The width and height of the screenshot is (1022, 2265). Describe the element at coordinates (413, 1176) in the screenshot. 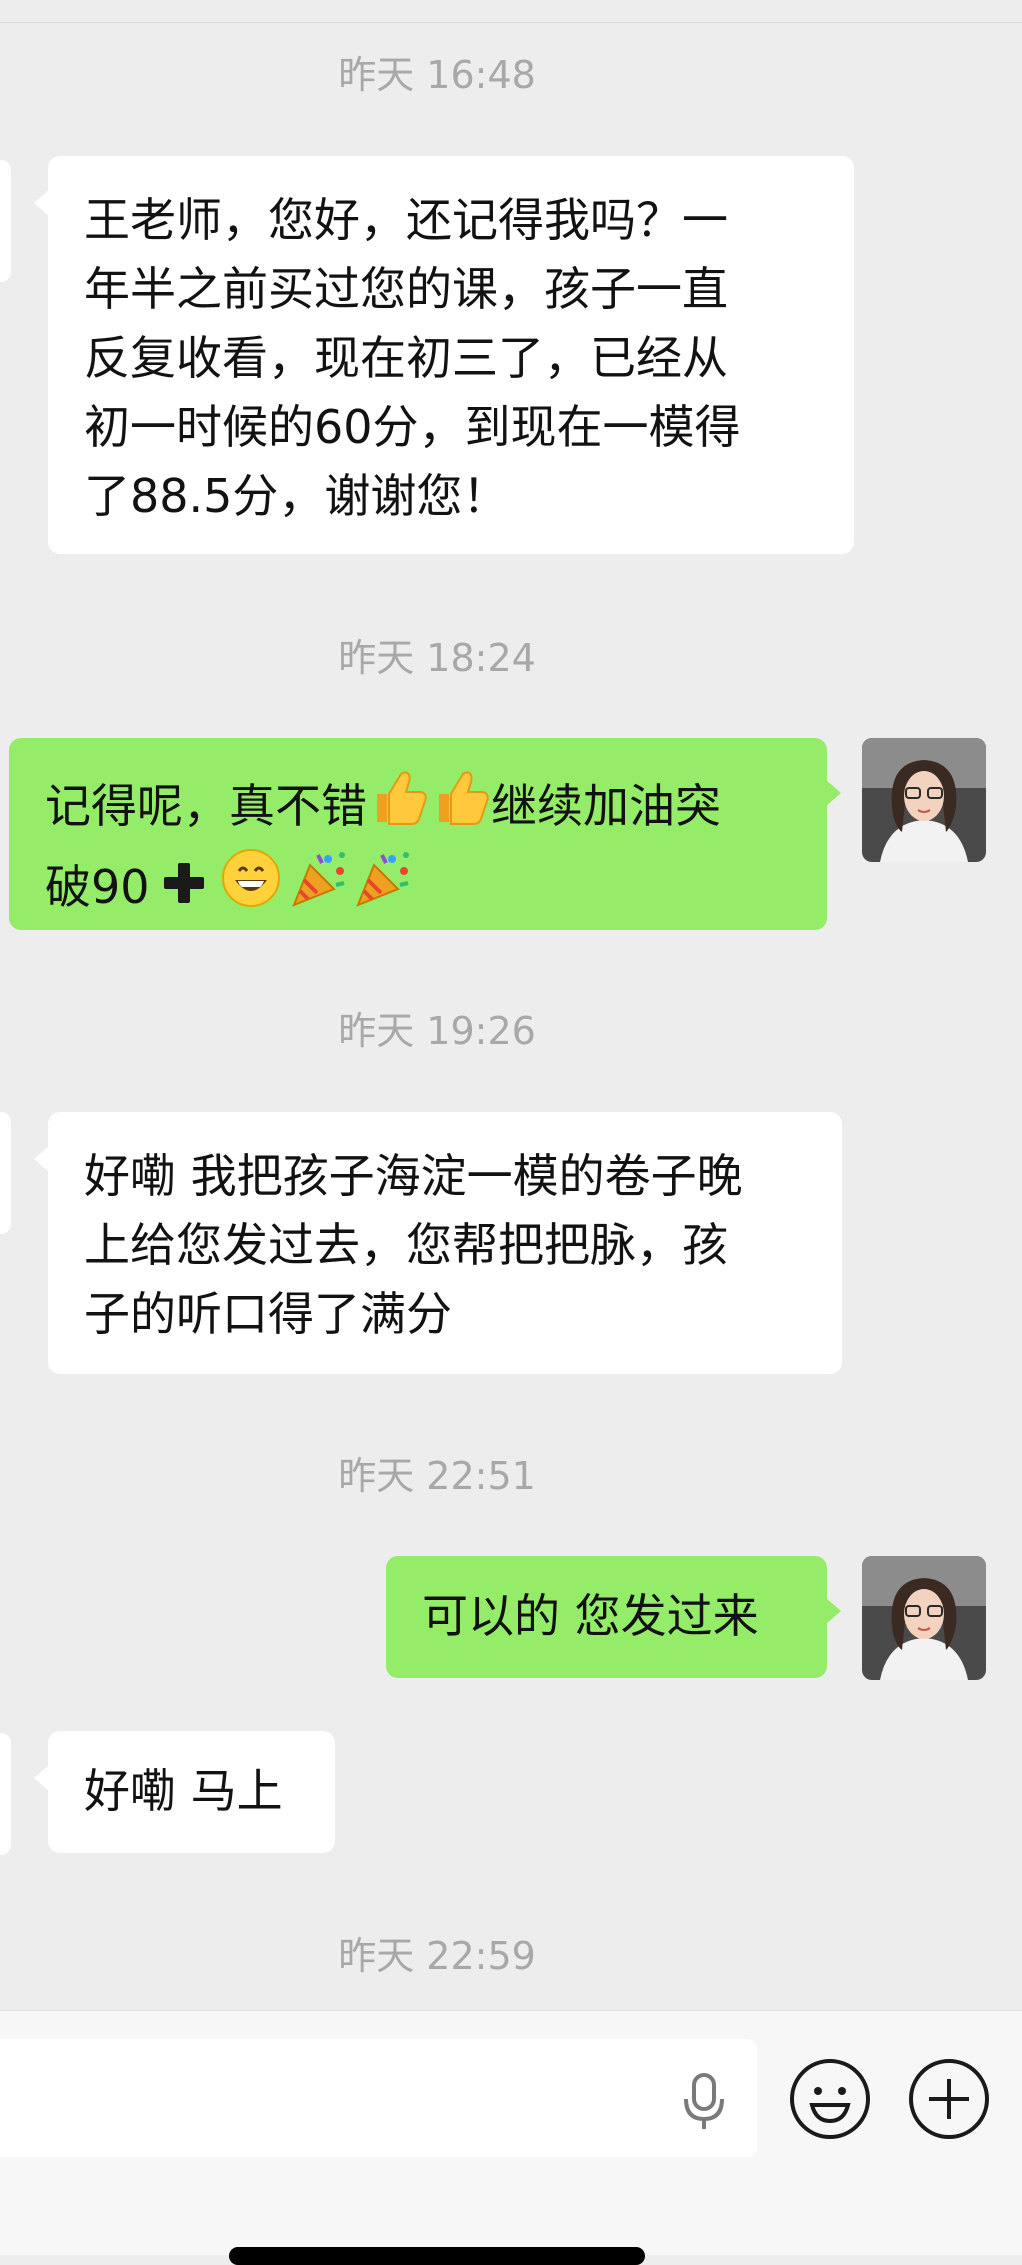

I see `message-text-line: 好嘞 我把孩子海淀一模的卷子晚` at that location.